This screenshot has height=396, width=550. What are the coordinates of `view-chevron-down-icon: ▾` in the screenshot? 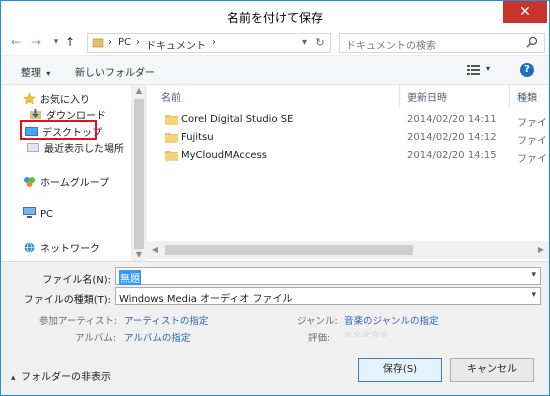 It's located at (488, 68).